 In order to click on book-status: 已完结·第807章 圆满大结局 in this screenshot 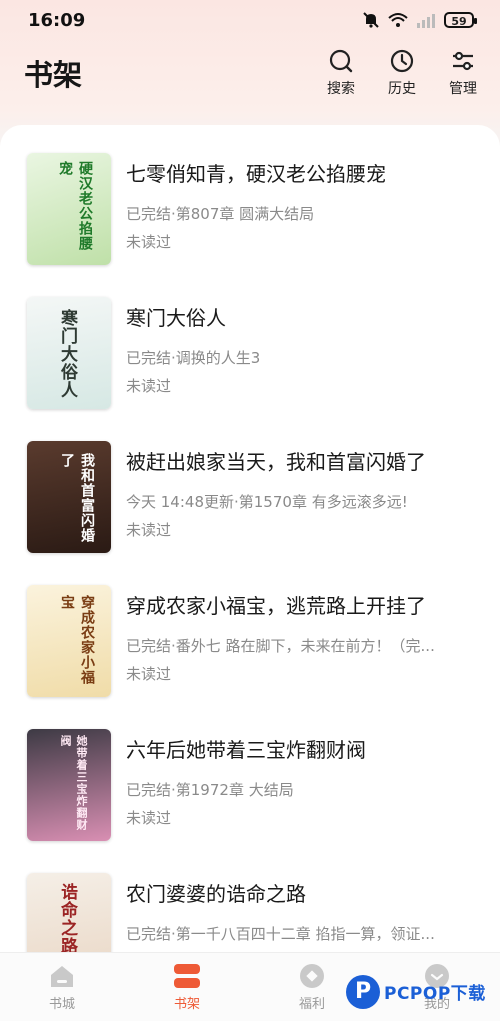, I will do `click(220, 214)`.